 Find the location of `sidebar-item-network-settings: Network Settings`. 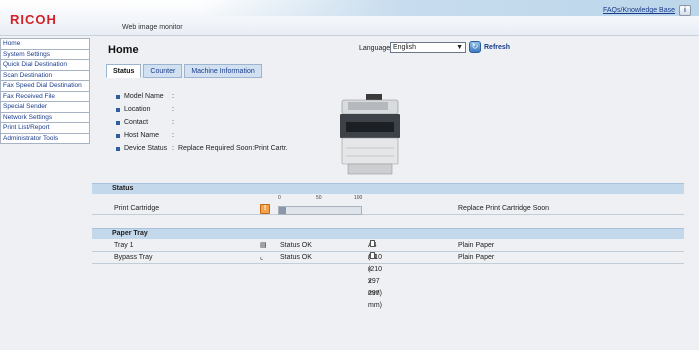

sidebar-item-network-settings: Network Settings is located at coordinates (45, 117).